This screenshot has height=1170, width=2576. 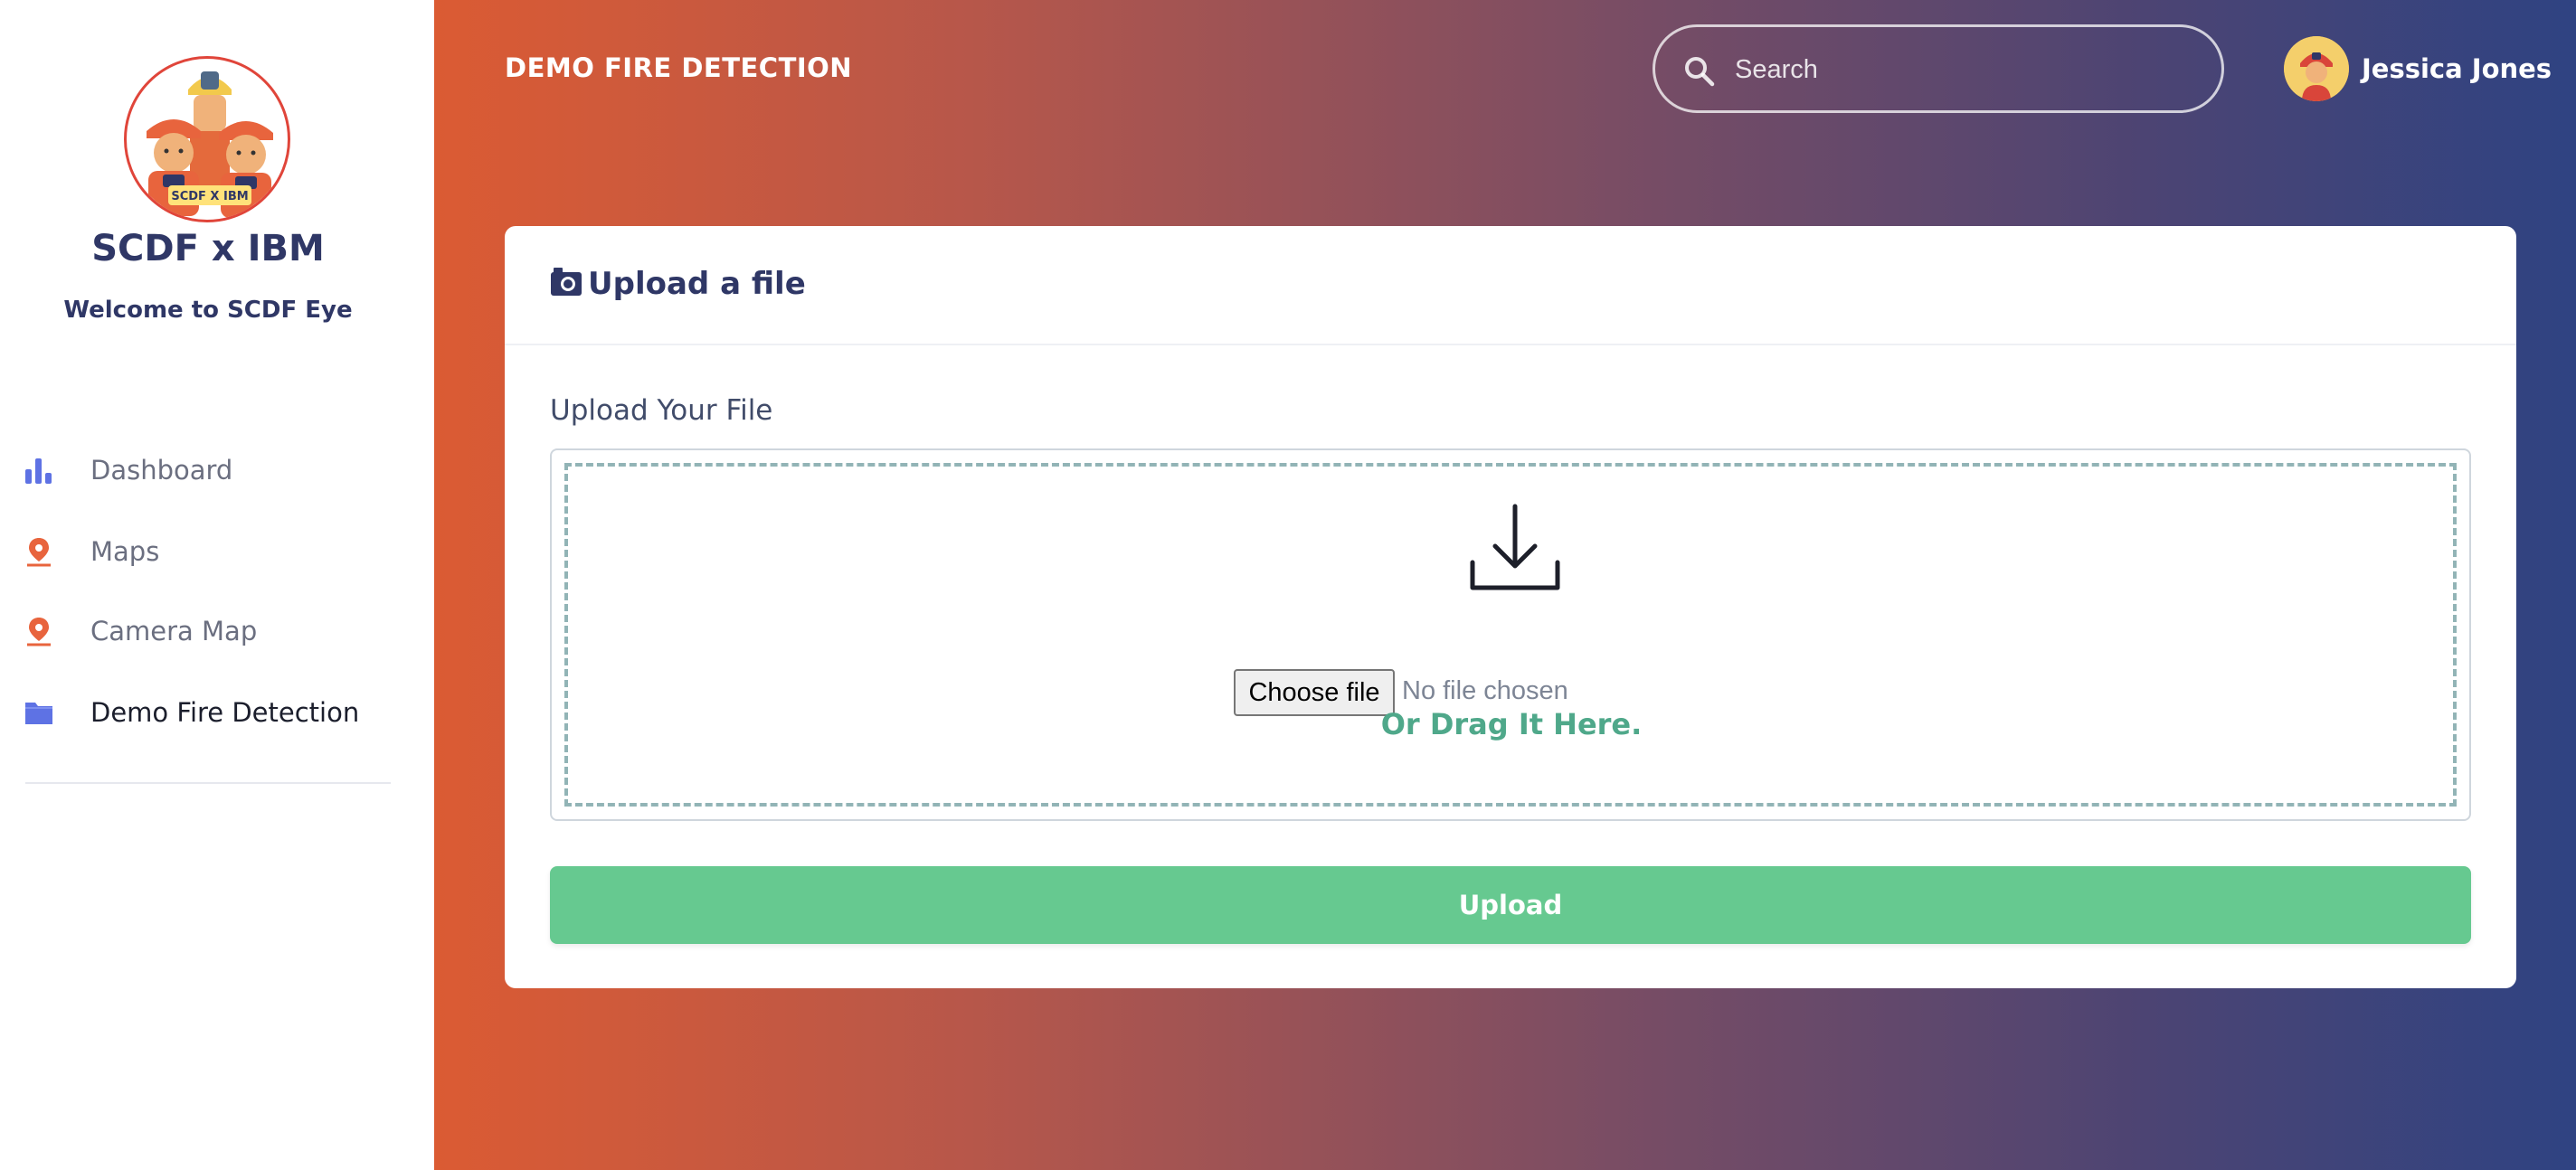 What do you see at coordinates (125, 552) in the screenshot?
I see `sidebar-item-label: Maps` at bounding box center [125, 552].